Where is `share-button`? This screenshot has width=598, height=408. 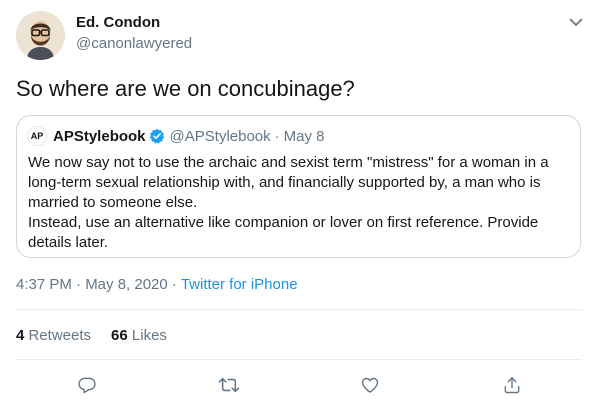 share-button is located at coordinates (512, 385).